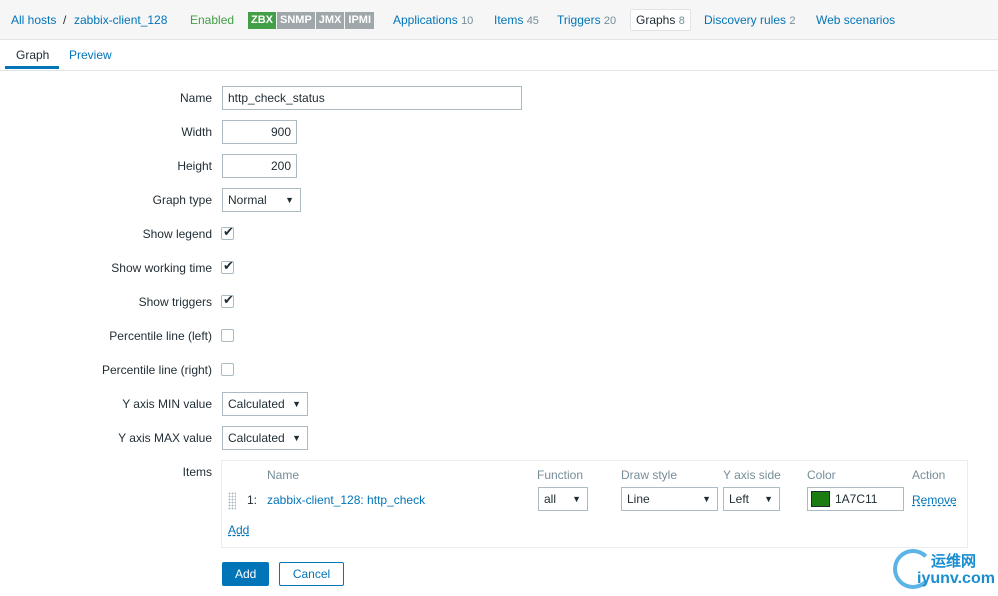  Describe the element at coordinates (954, 561) in the screenshot. I see `watermark-cn-text: 运维网` at that location.